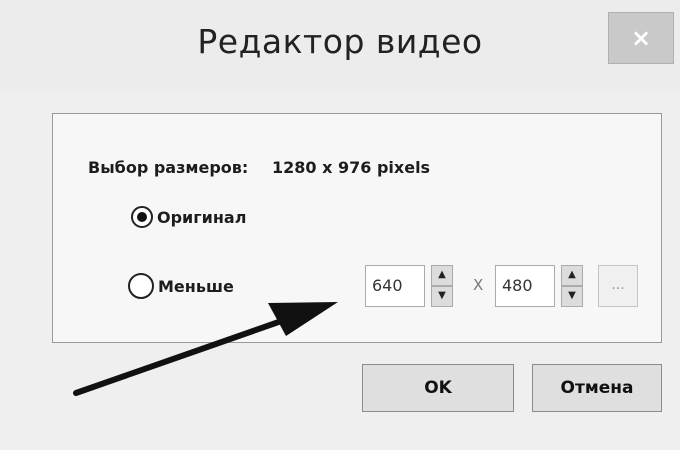 The width and height of the screenshot is (680, 450). What do you see at coordinates (340, 41) in the screenshot?
I see `window-title: Редактор видео` at bounding box center [340, 41].